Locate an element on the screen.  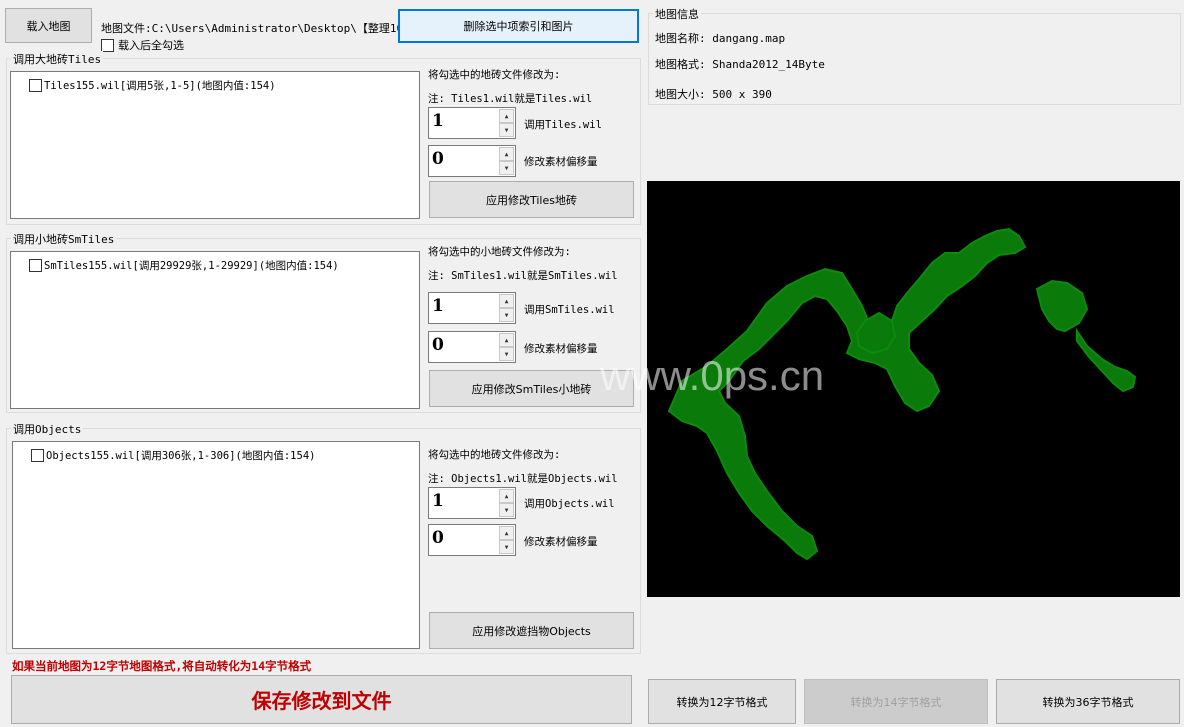
convert-14byte-button: 转换为14字节格式 is located at coordinates (896, 701).